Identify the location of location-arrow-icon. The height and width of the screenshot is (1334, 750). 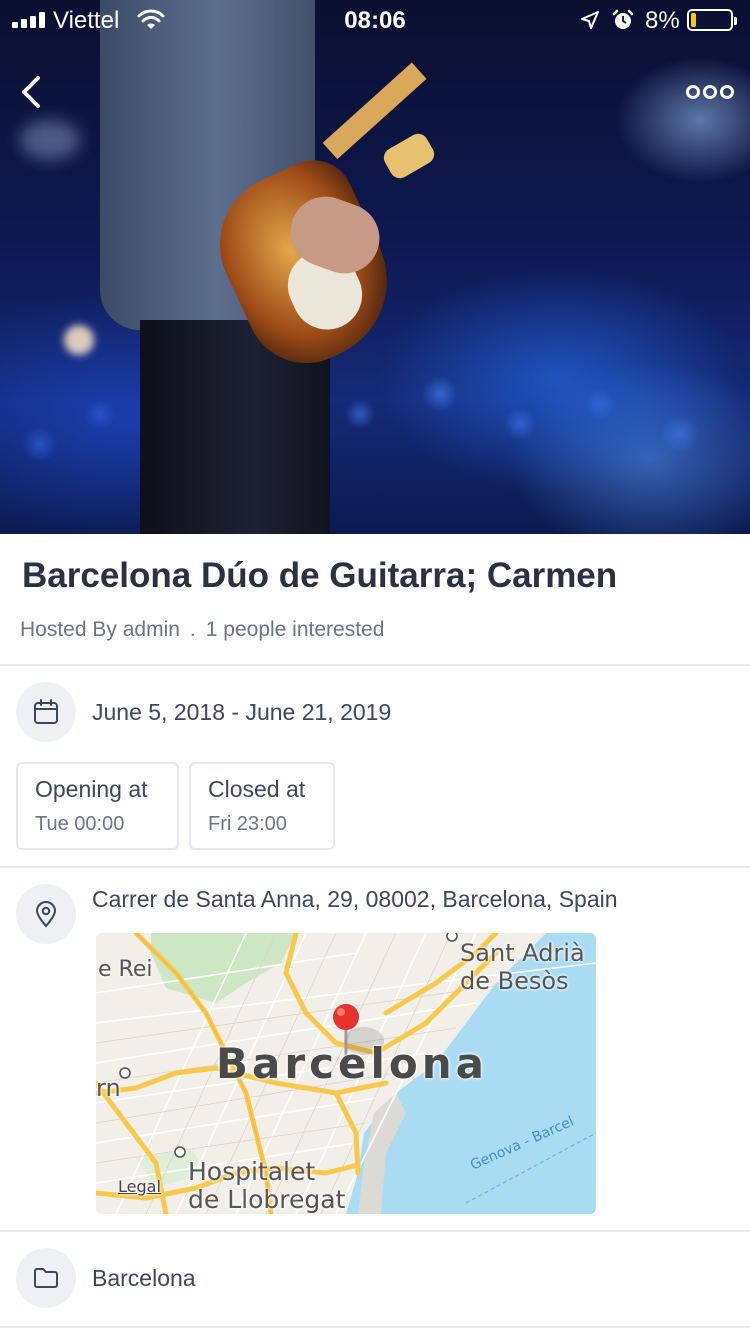
(590, 20).